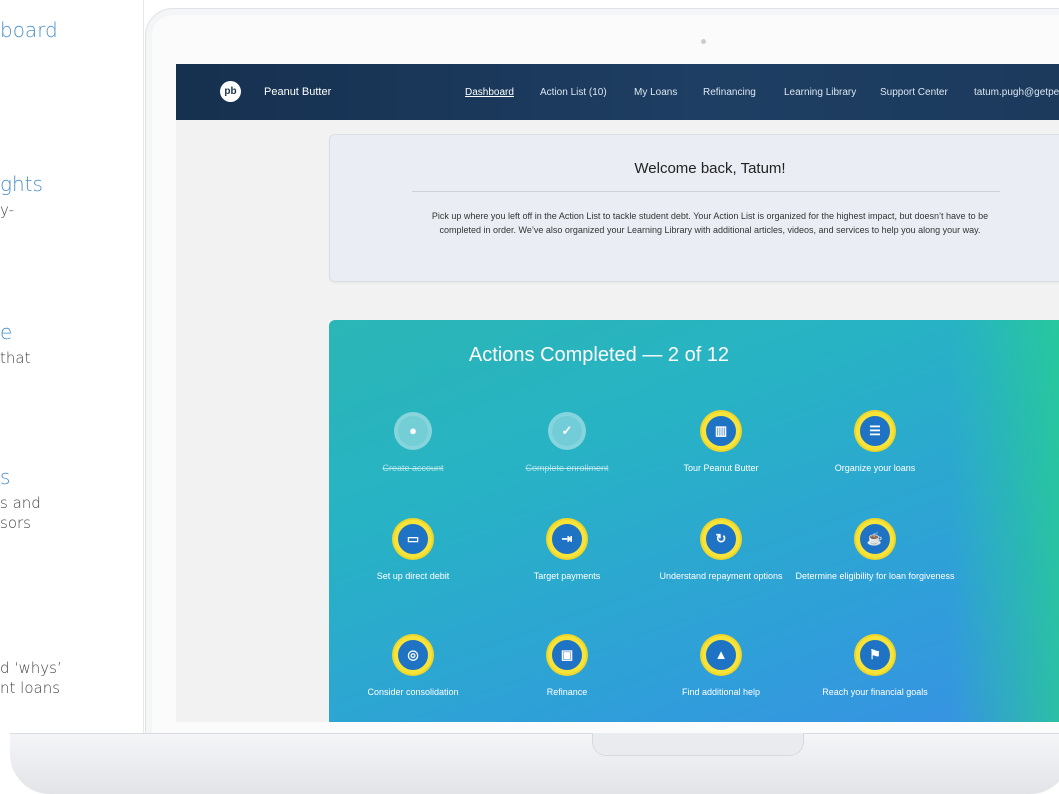 The width and height of the screenshot is (1059, 794). Describe the element at coordinates (413, 468) in the screenshot. I see `action-label: Create account` at that location.